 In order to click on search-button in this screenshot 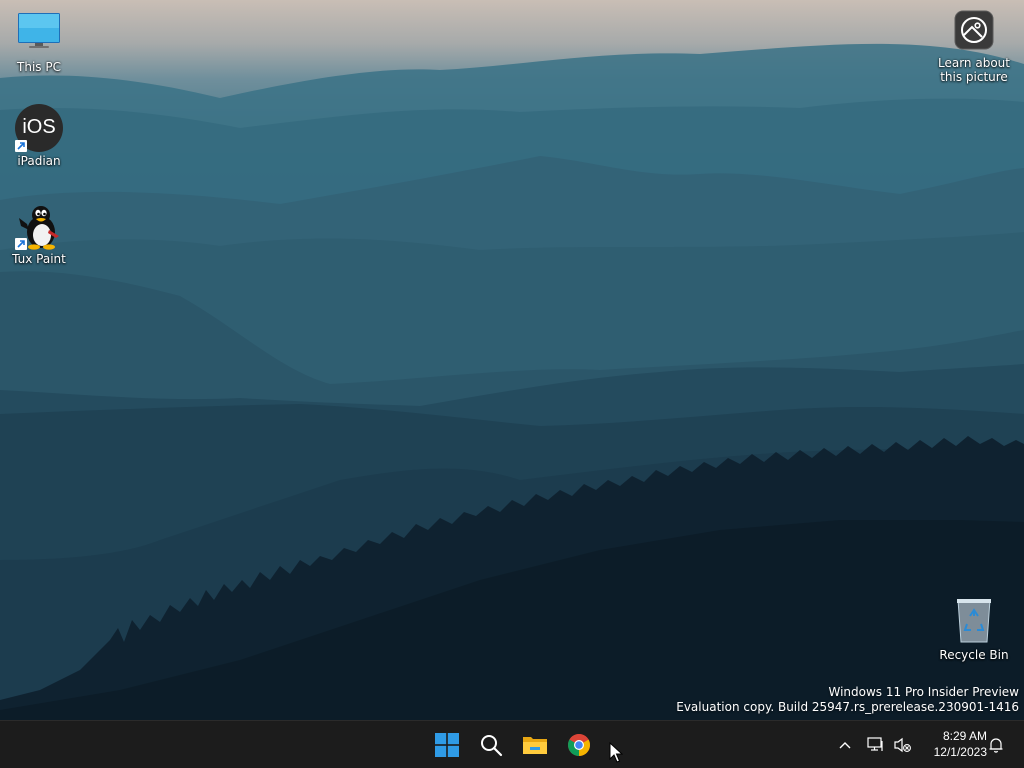, I will do `click(491, 745)`.